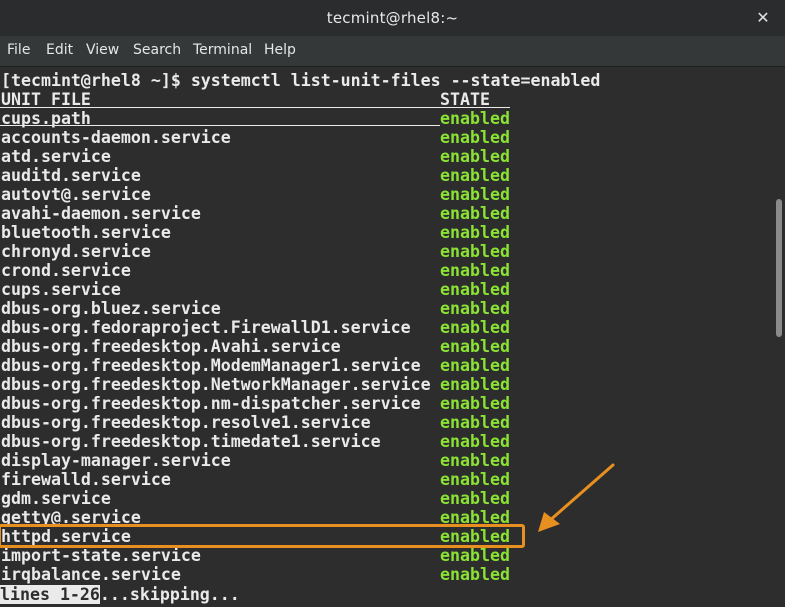 The width and height of the screenshot is (785, 607). I want to click on scrollbar-thumb, so click(779, 268).